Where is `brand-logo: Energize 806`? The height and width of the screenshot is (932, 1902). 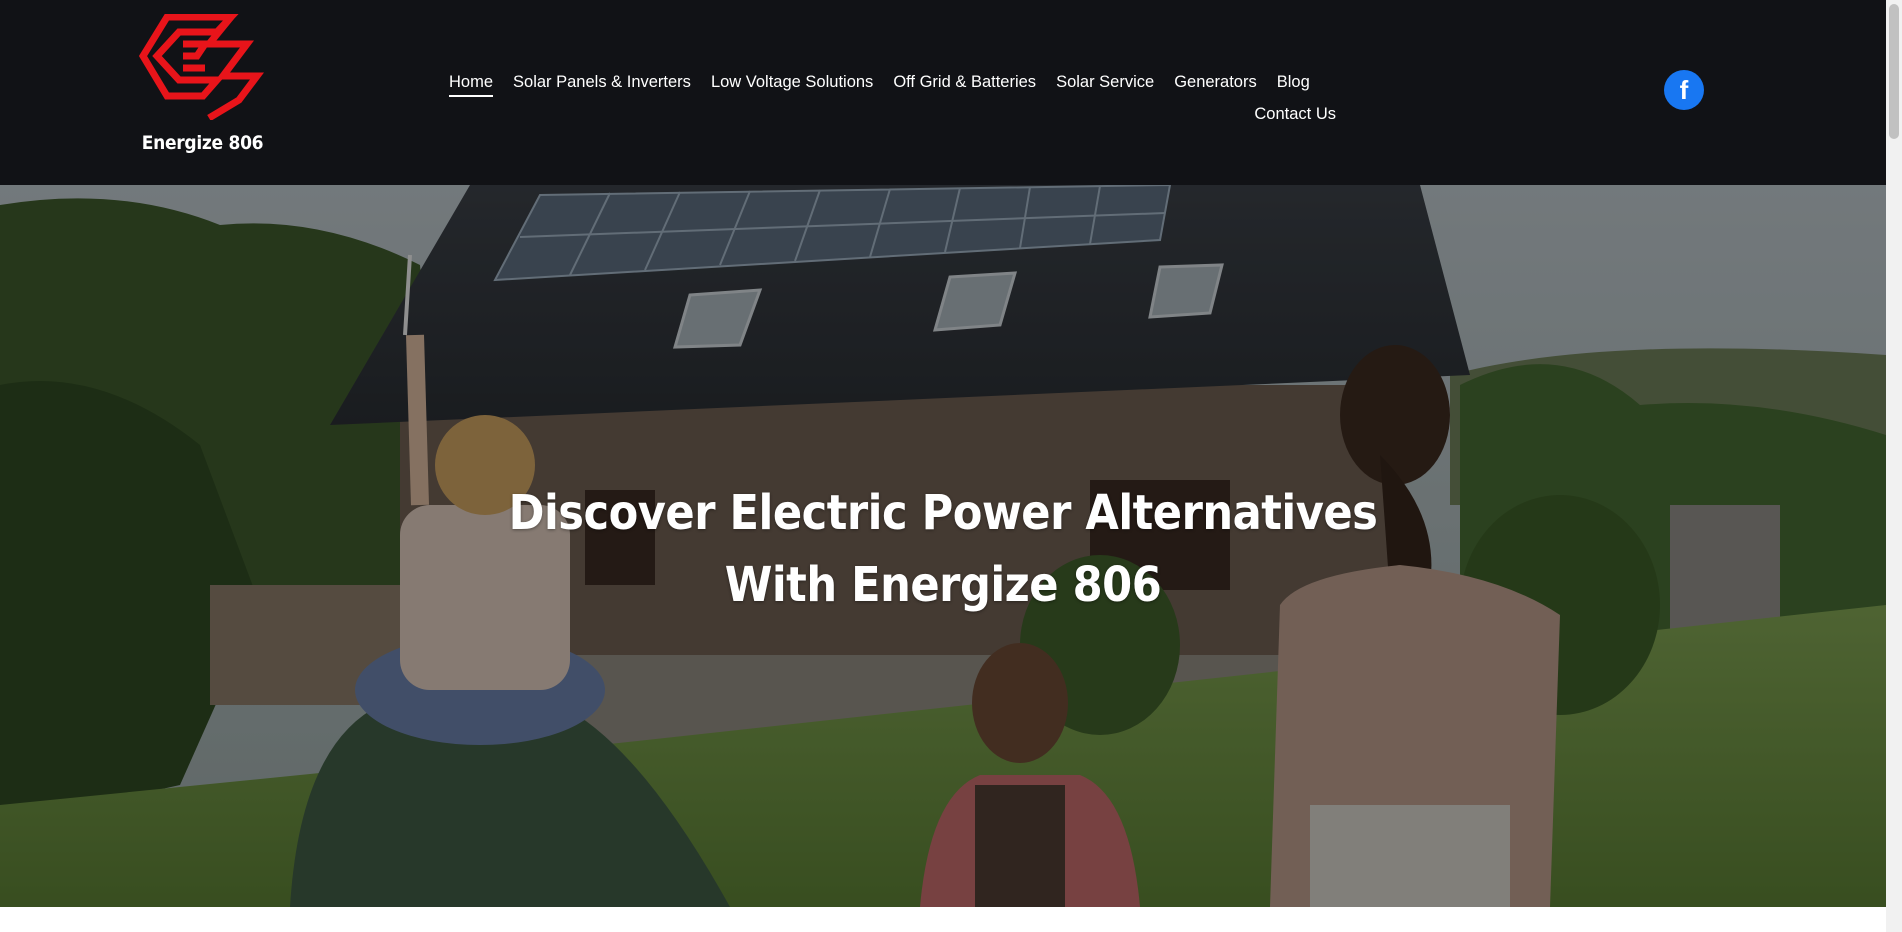
brand-logo: Energize 806 is located at coordinates (202, 89).